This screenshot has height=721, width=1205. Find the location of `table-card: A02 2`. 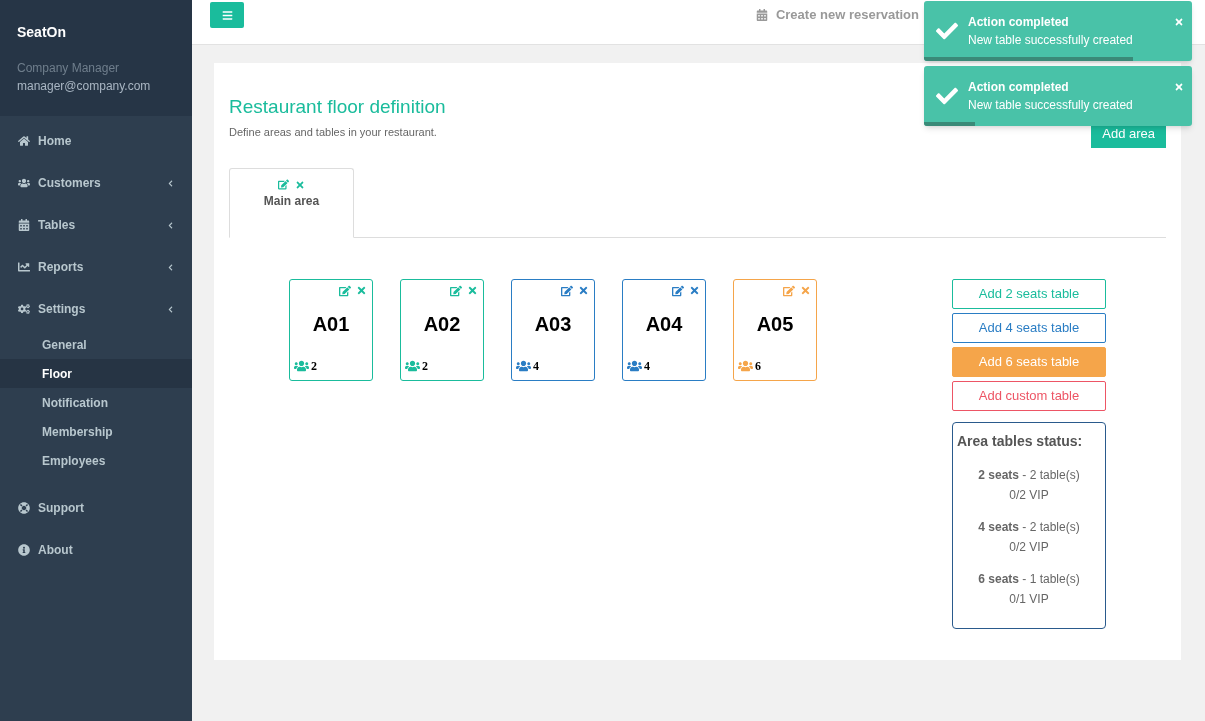

table-card: A02 2 is located at coordinates (442, 330).